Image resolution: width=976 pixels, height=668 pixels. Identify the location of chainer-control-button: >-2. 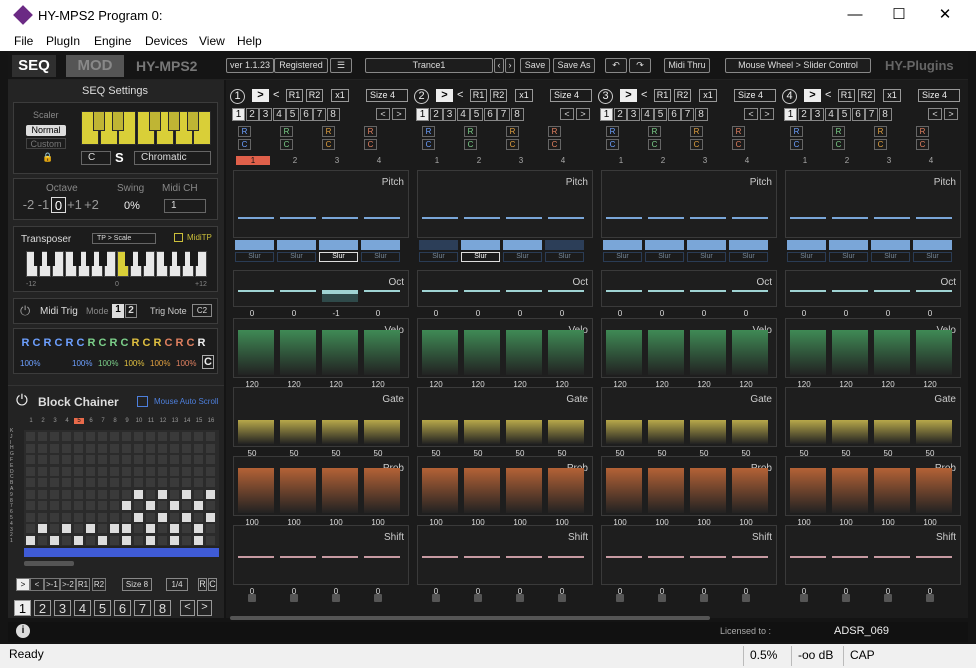
(68, 584).